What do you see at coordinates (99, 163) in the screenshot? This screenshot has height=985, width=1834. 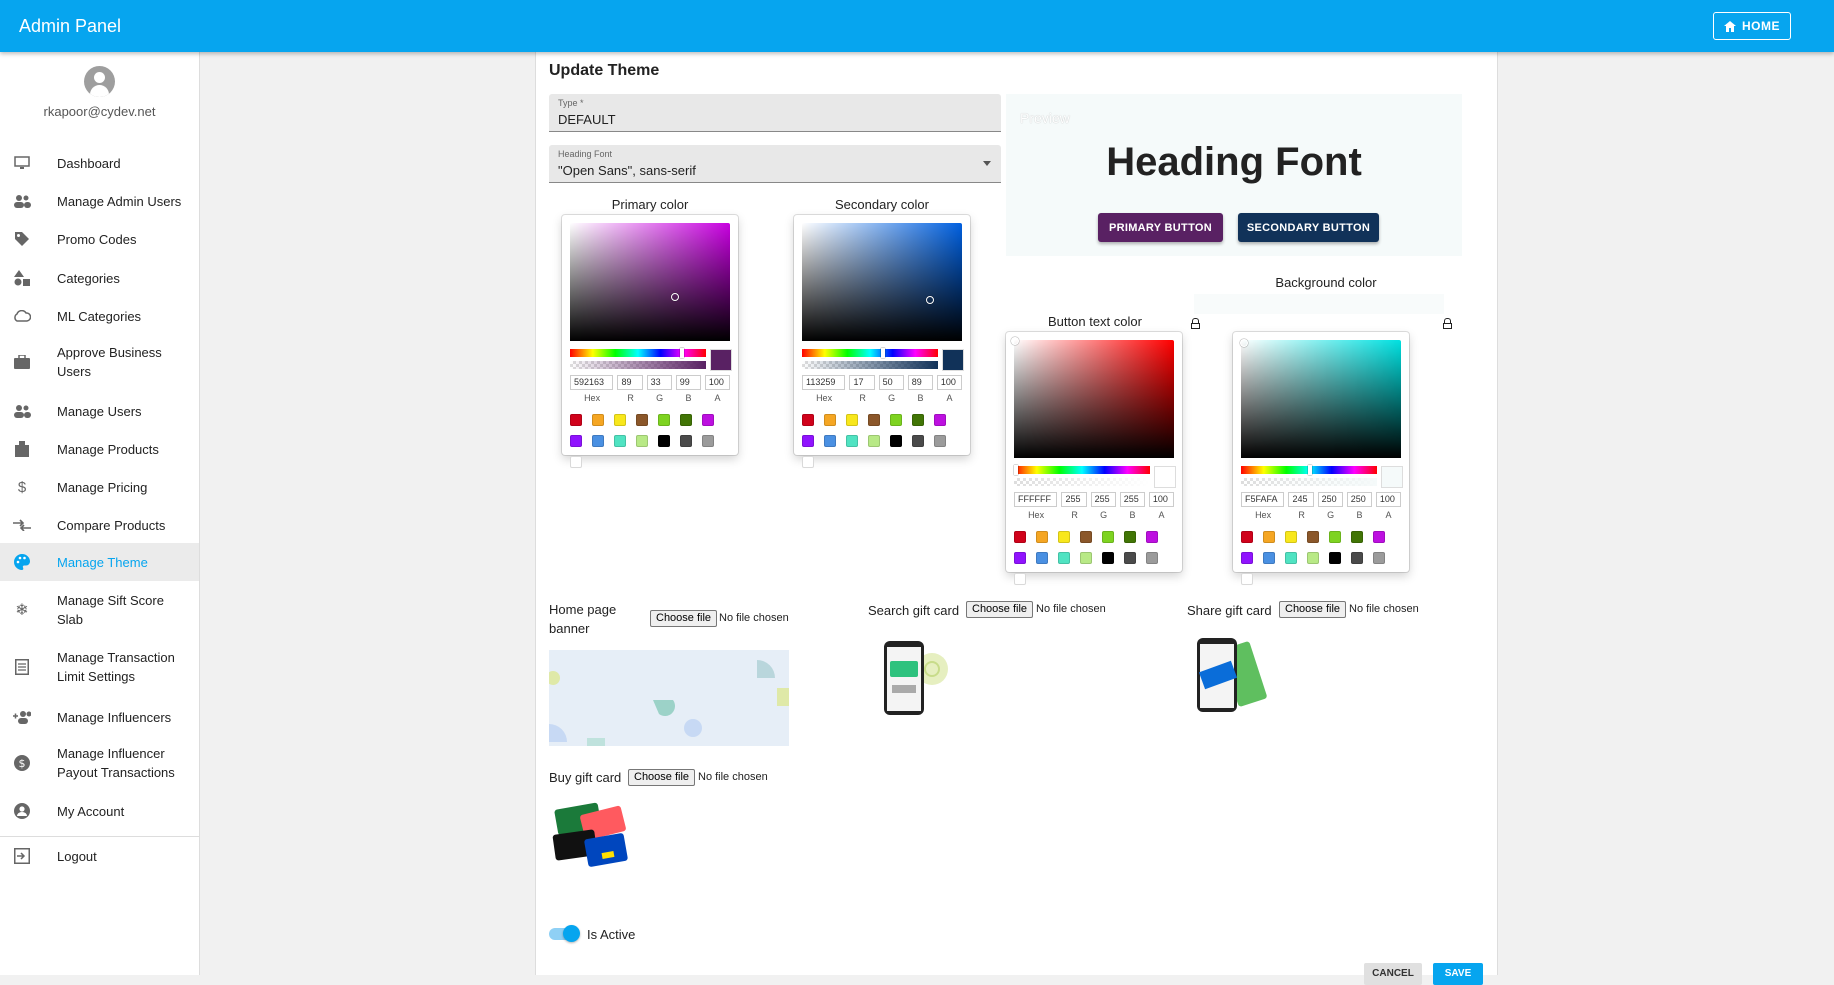 I see `sidebar-item-dashboard: Dashboard` at bounding box center [99, 163].